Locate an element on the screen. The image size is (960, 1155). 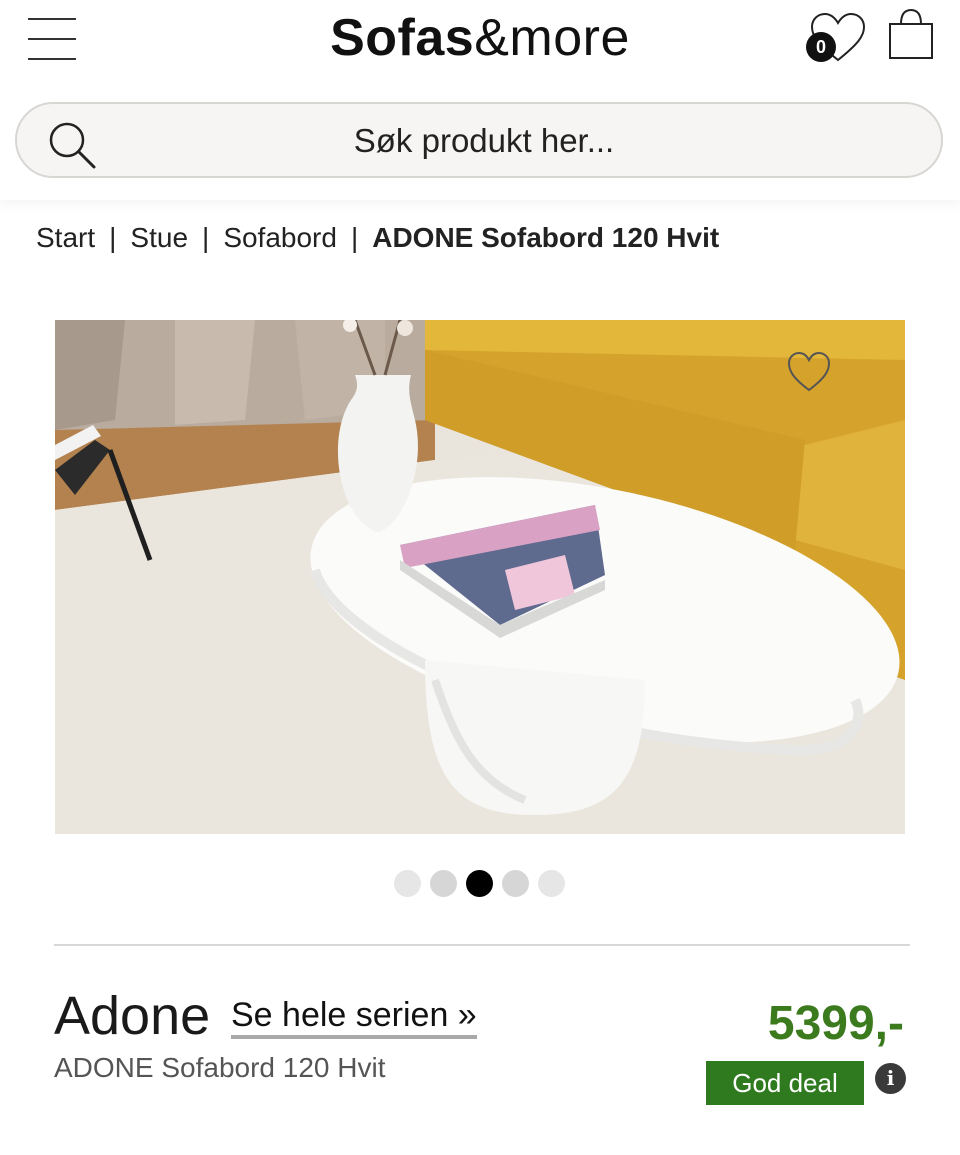
logo-text-primary: Sofas is located at coordinates (402, 38).